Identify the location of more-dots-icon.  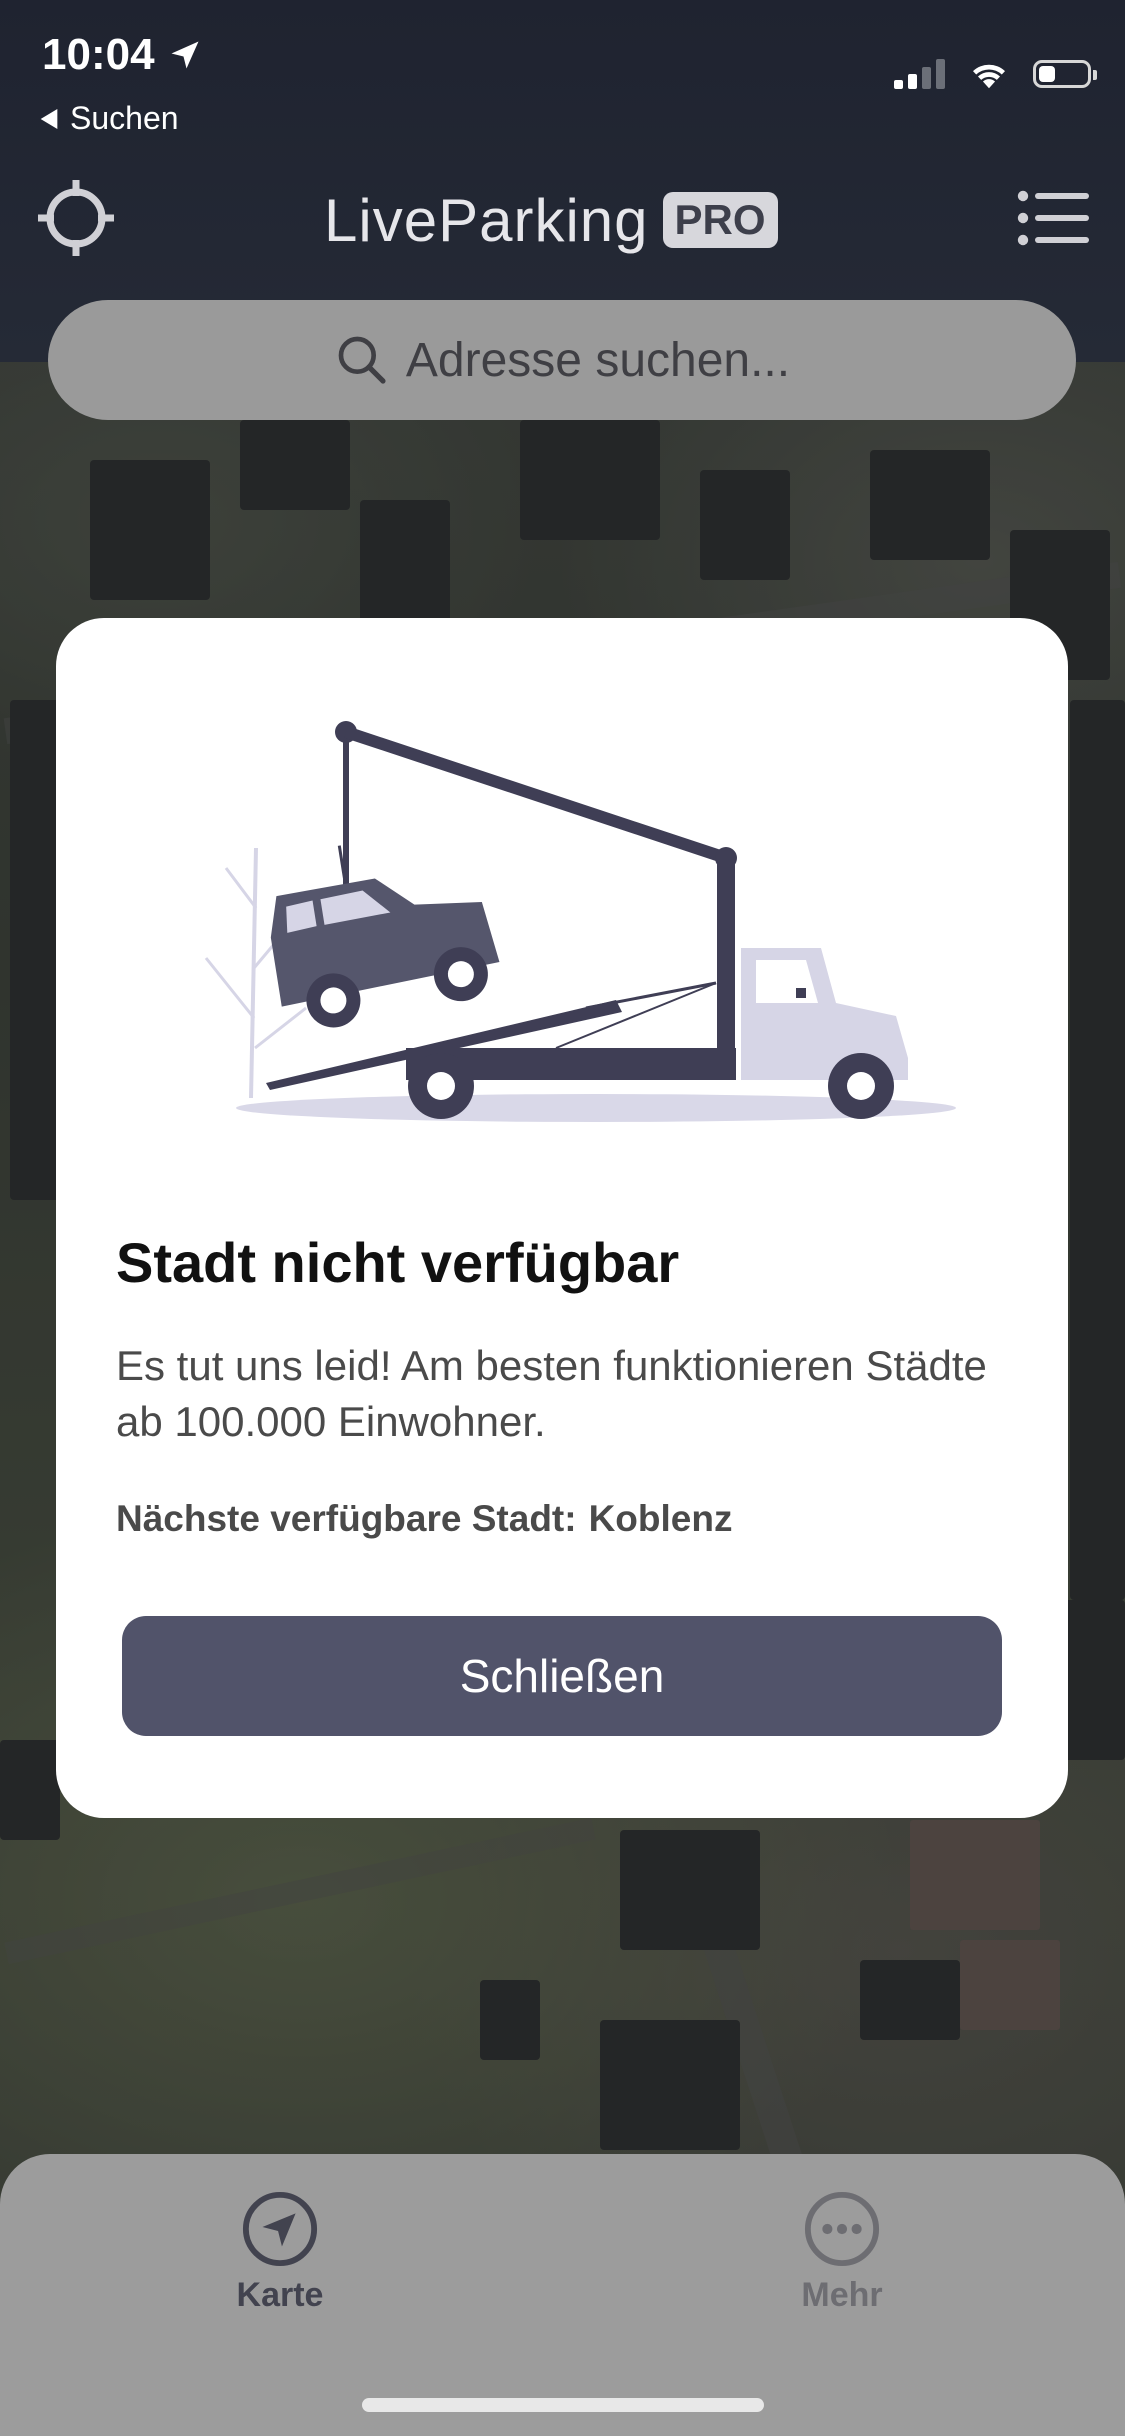
(842, 2229).